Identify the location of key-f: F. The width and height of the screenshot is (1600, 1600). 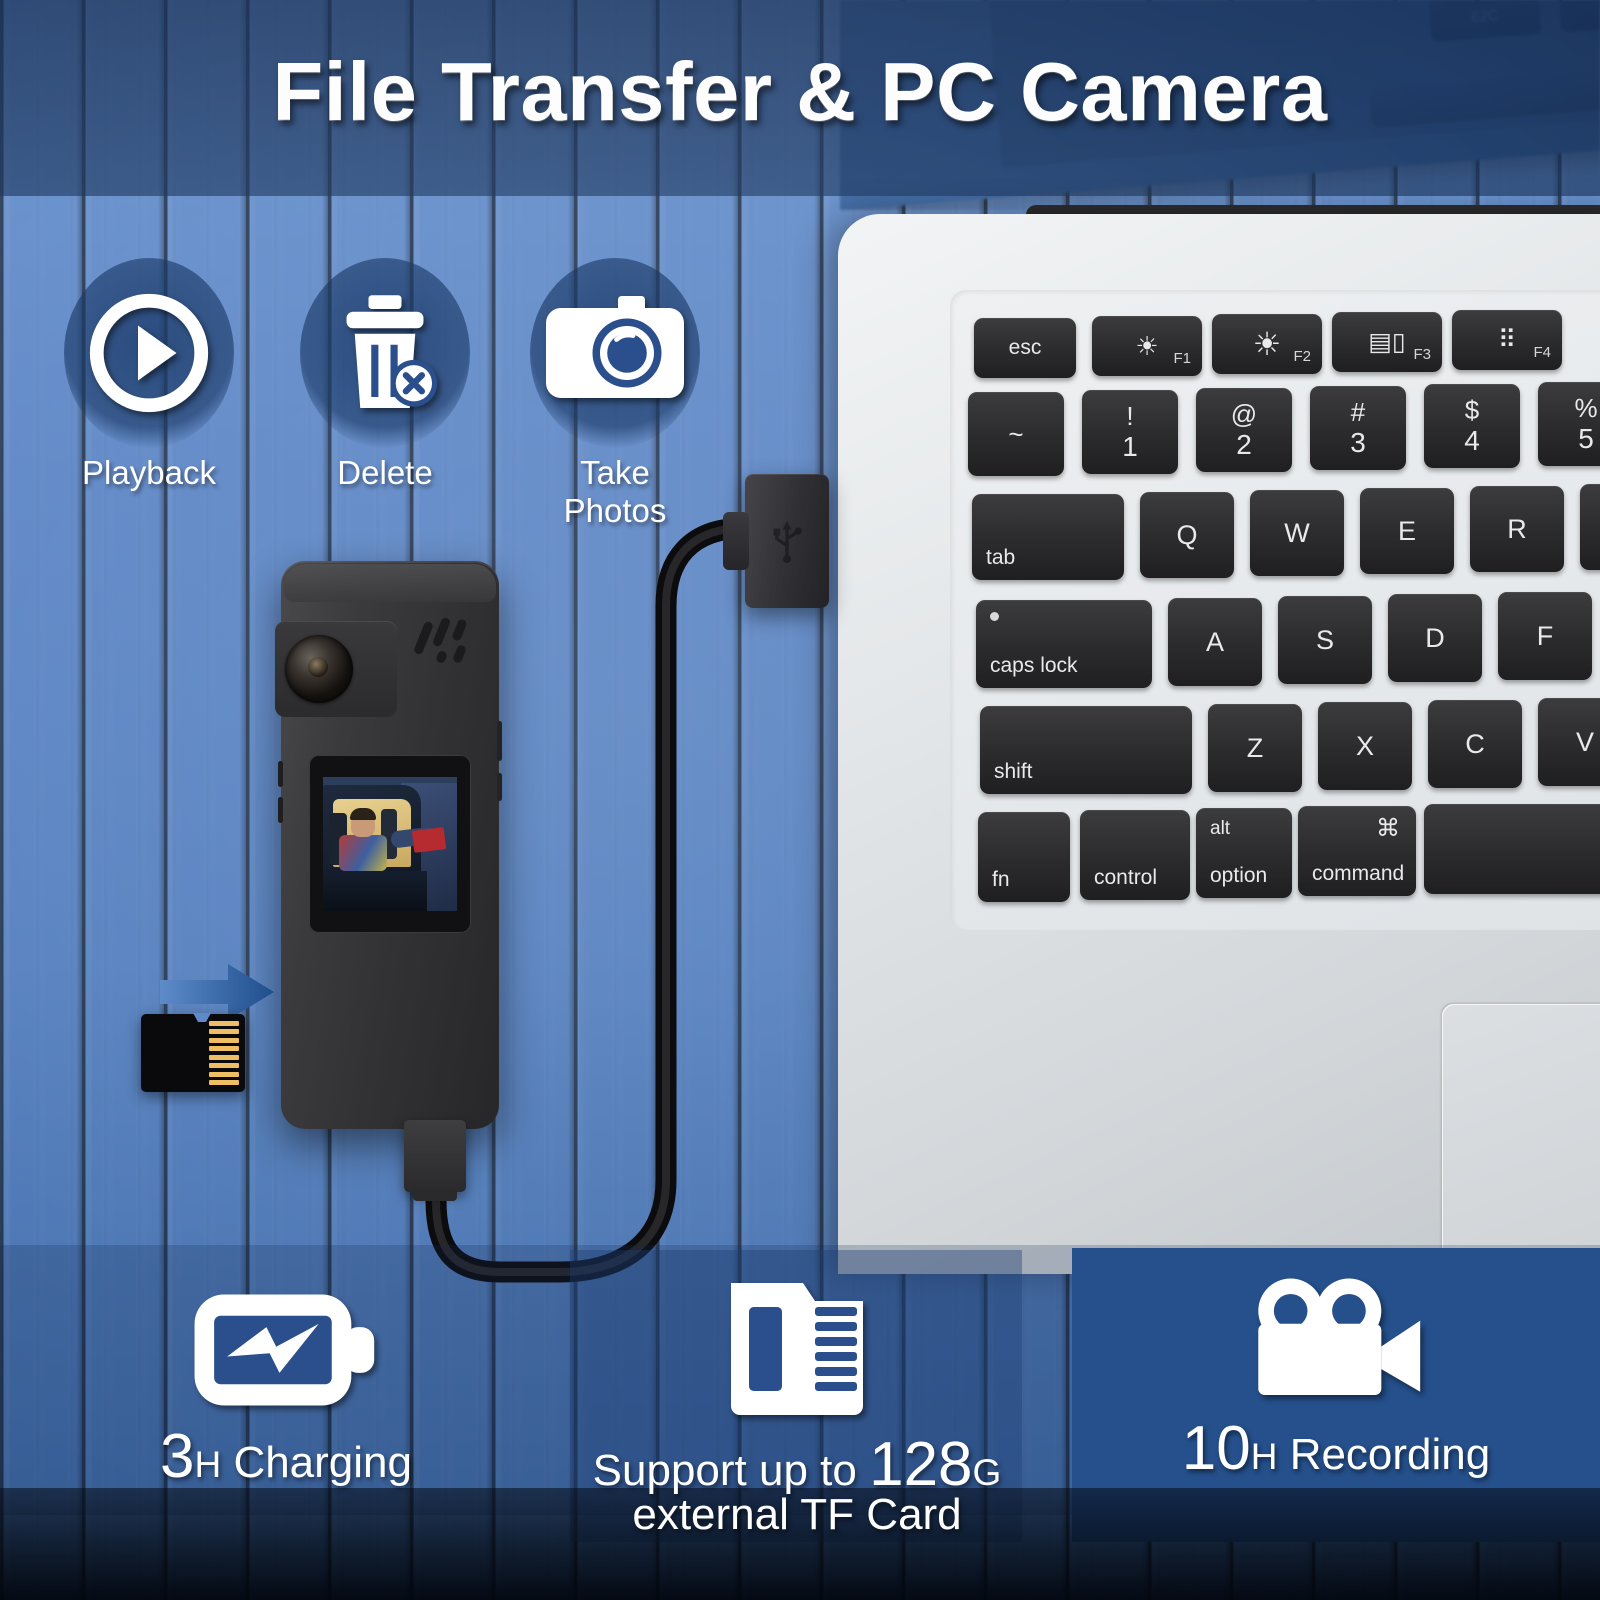
(1545, 636).